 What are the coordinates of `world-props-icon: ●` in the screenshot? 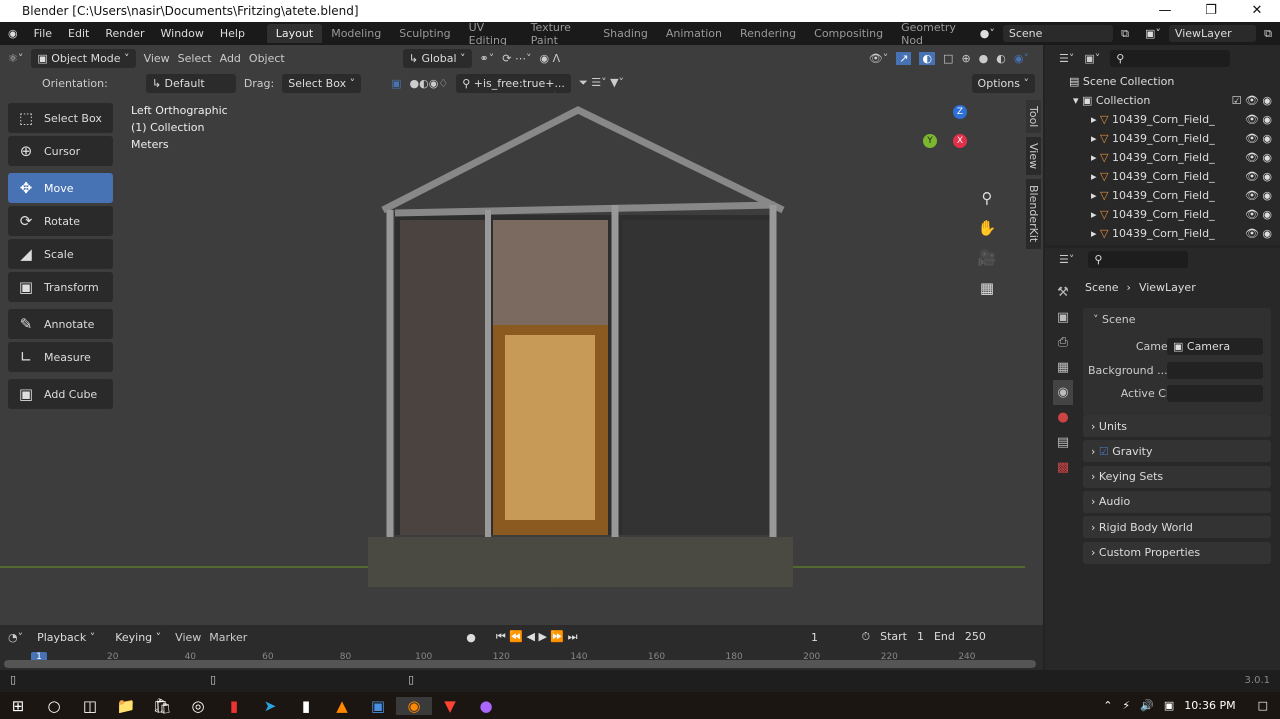 It's located at (1063, 417).